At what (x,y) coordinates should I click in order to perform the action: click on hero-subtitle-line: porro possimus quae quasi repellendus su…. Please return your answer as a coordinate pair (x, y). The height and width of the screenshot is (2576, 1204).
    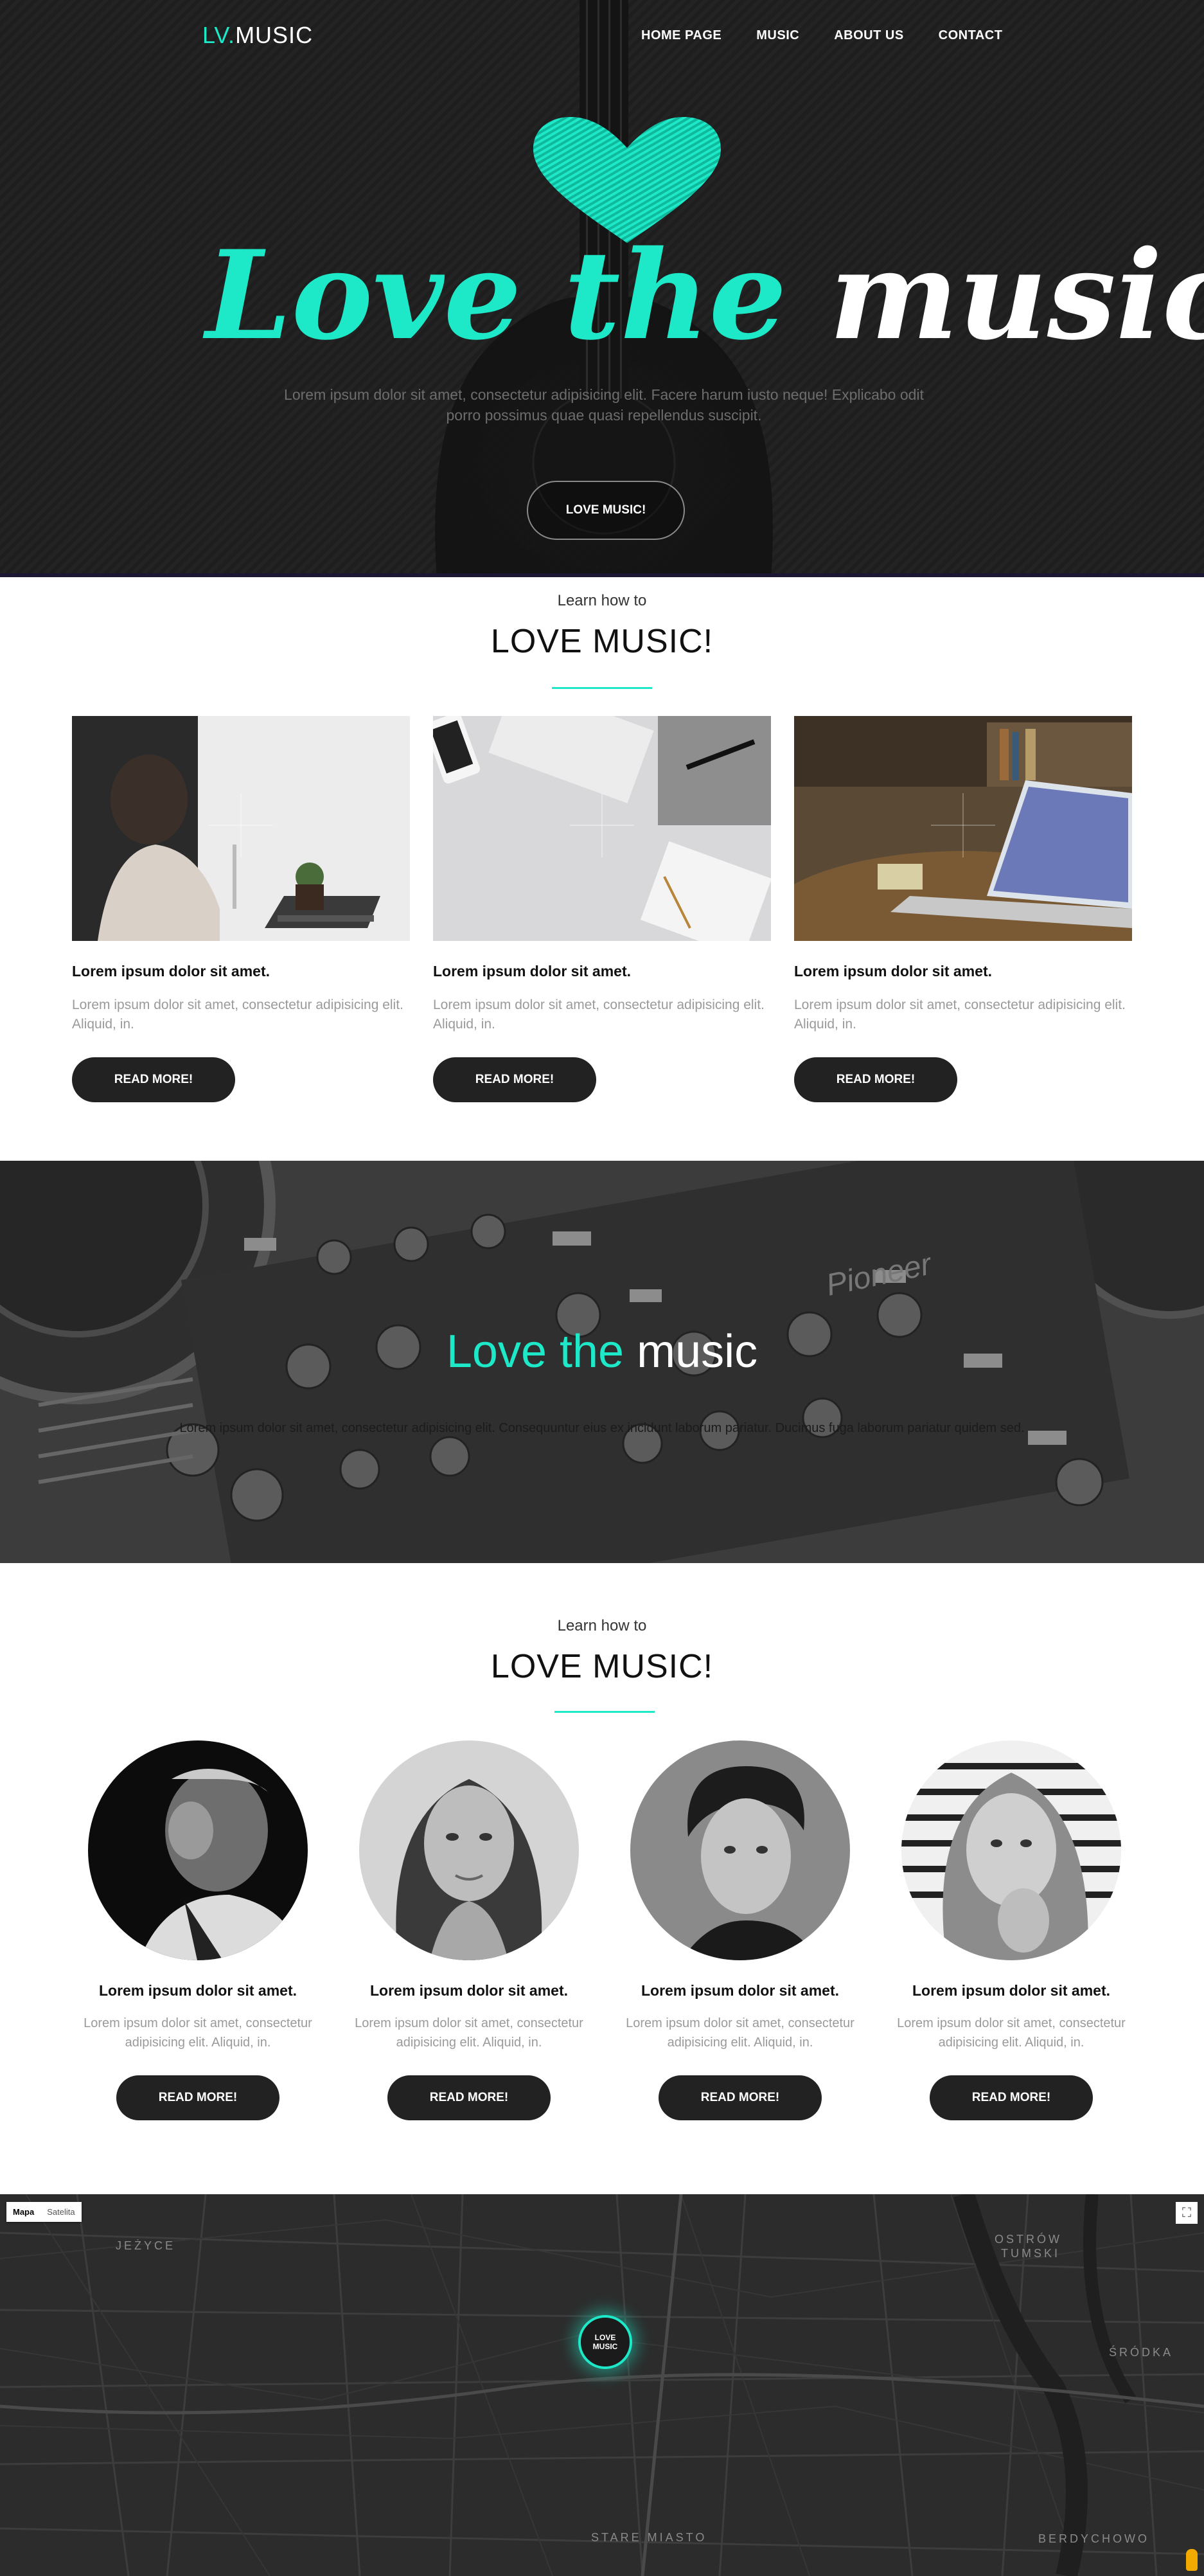
    Looking at the image, I should click on (604, 415).